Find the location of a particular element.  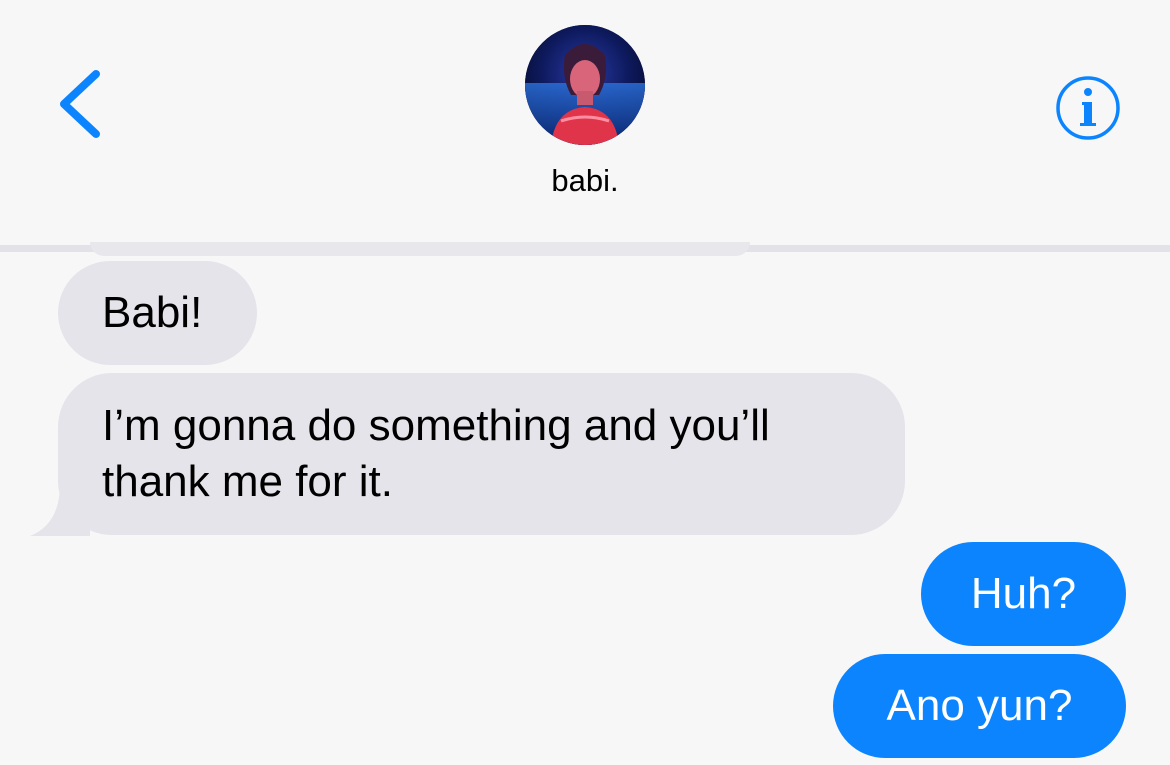

back-button is located at coordinates (80, 104).